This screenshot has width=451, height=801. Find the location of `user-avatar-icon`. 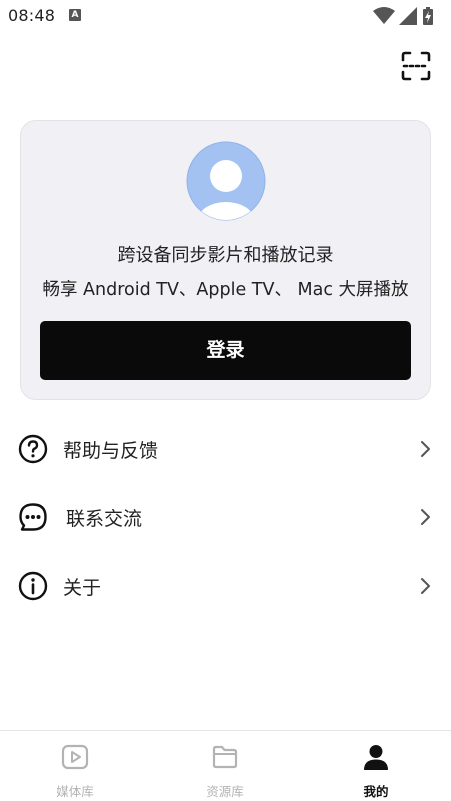

user-avatar-icon is located at coordinates (226, 181).